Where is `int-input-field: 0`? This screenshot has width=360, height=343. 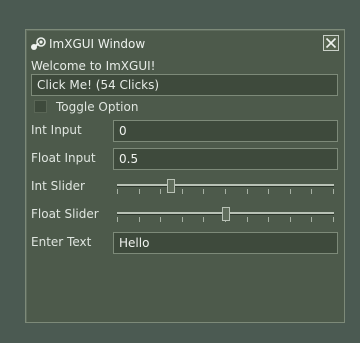
int-input-field: 0 is located at coordinates (225, 131).